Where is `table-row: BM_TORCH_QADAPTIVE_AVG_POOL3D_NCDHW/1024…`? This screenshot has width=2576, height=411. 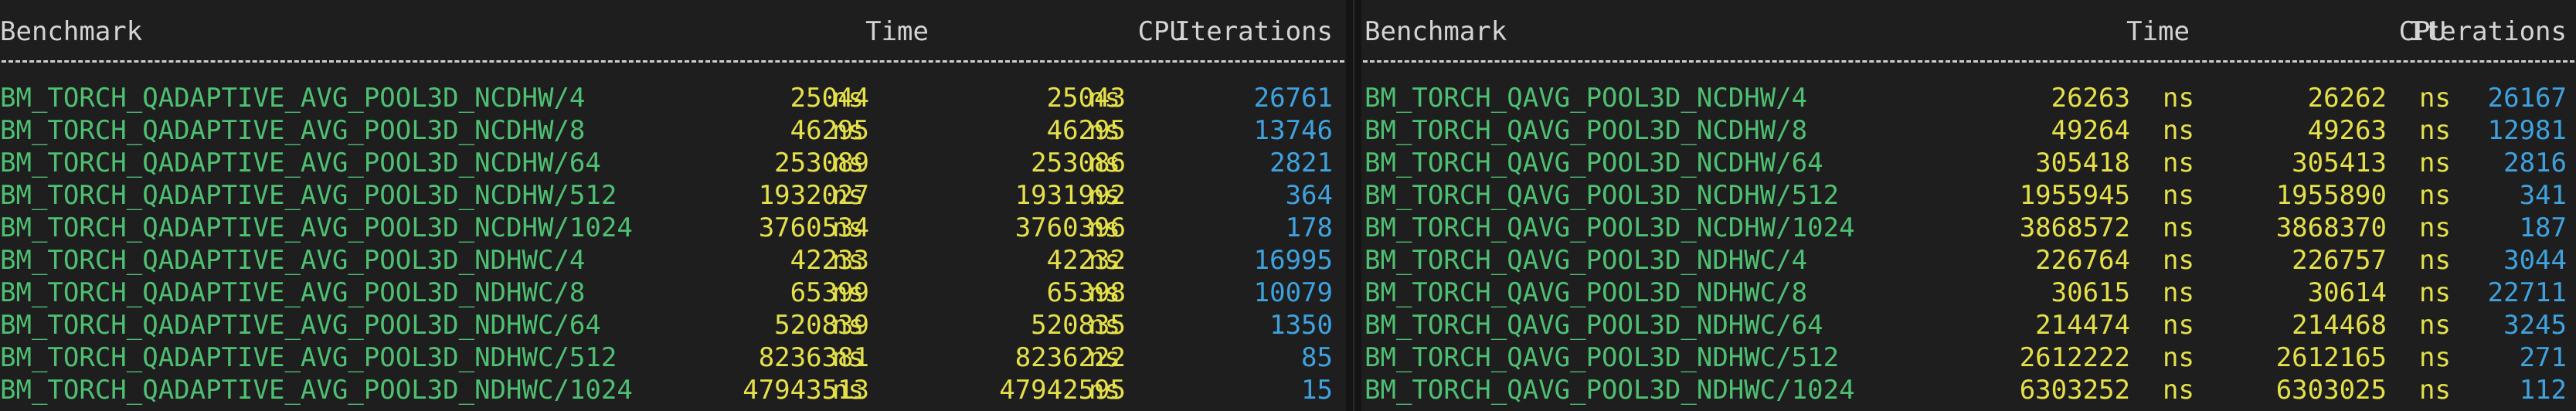
table-row: BM_TORCH_QADAPTIVE_AVG_POOL3D_NCDHW/1024… is located at coordinates (673, 228).